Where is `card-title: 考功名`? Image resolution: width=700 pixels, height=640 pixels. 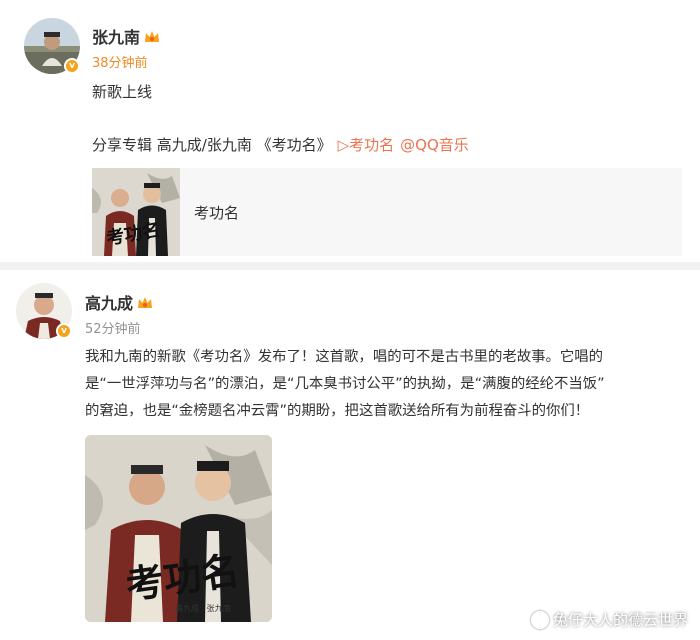 card-title: 考功名 is located at coordinates (217, 212).